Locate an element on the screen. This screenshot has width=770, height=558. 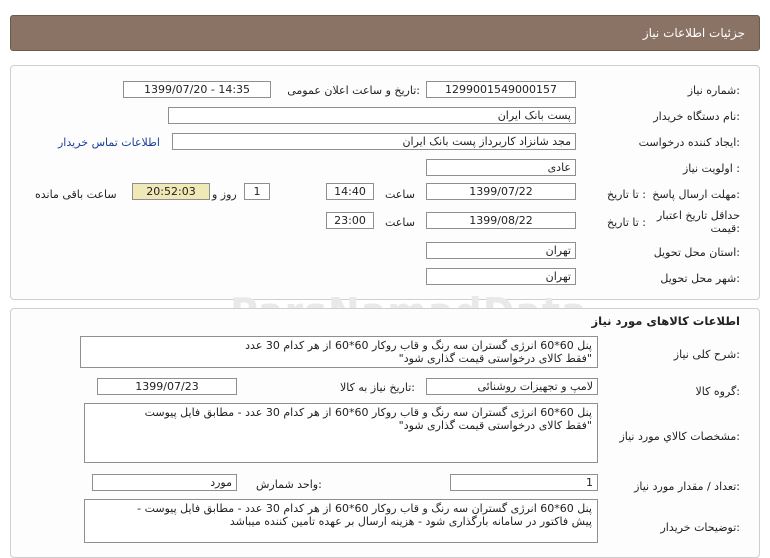
buyer-org-field: پست بانک ایران is located at coordinates (372, 115).